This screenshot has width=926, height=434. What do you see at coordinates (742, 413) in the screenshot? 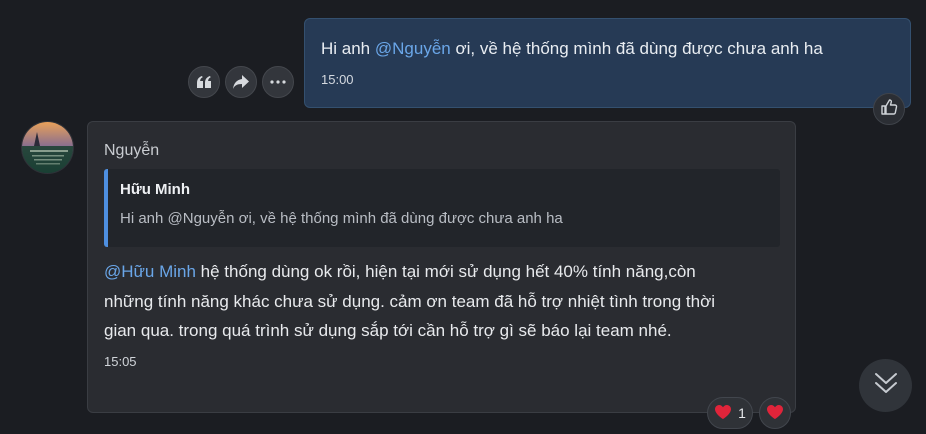
I see `reaction-count: 1` at bounding box center [742, 413].